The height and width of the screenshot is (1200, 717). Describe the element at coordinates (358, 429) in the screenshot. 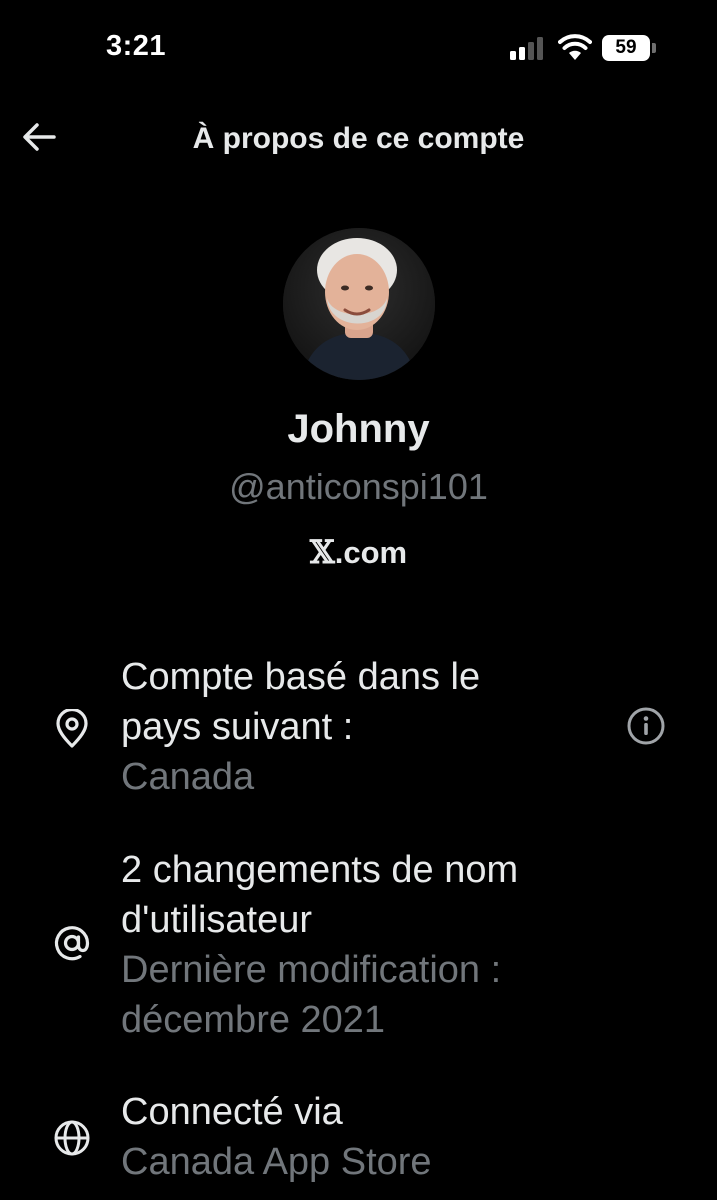

I see `display-name: Johnny` at that location.